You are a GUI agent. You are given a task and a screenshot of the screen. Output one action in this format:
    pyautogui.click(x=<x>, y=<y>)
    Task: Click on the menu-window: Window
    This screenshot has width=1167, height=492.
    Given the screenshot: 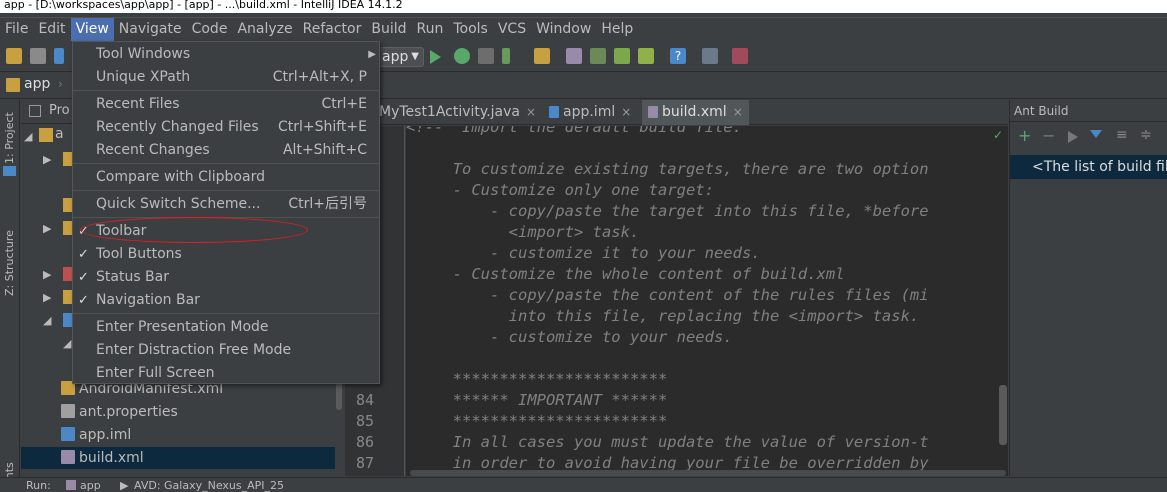 What is the action you would take?
    pyautogui.click(x=563, y=29)
    